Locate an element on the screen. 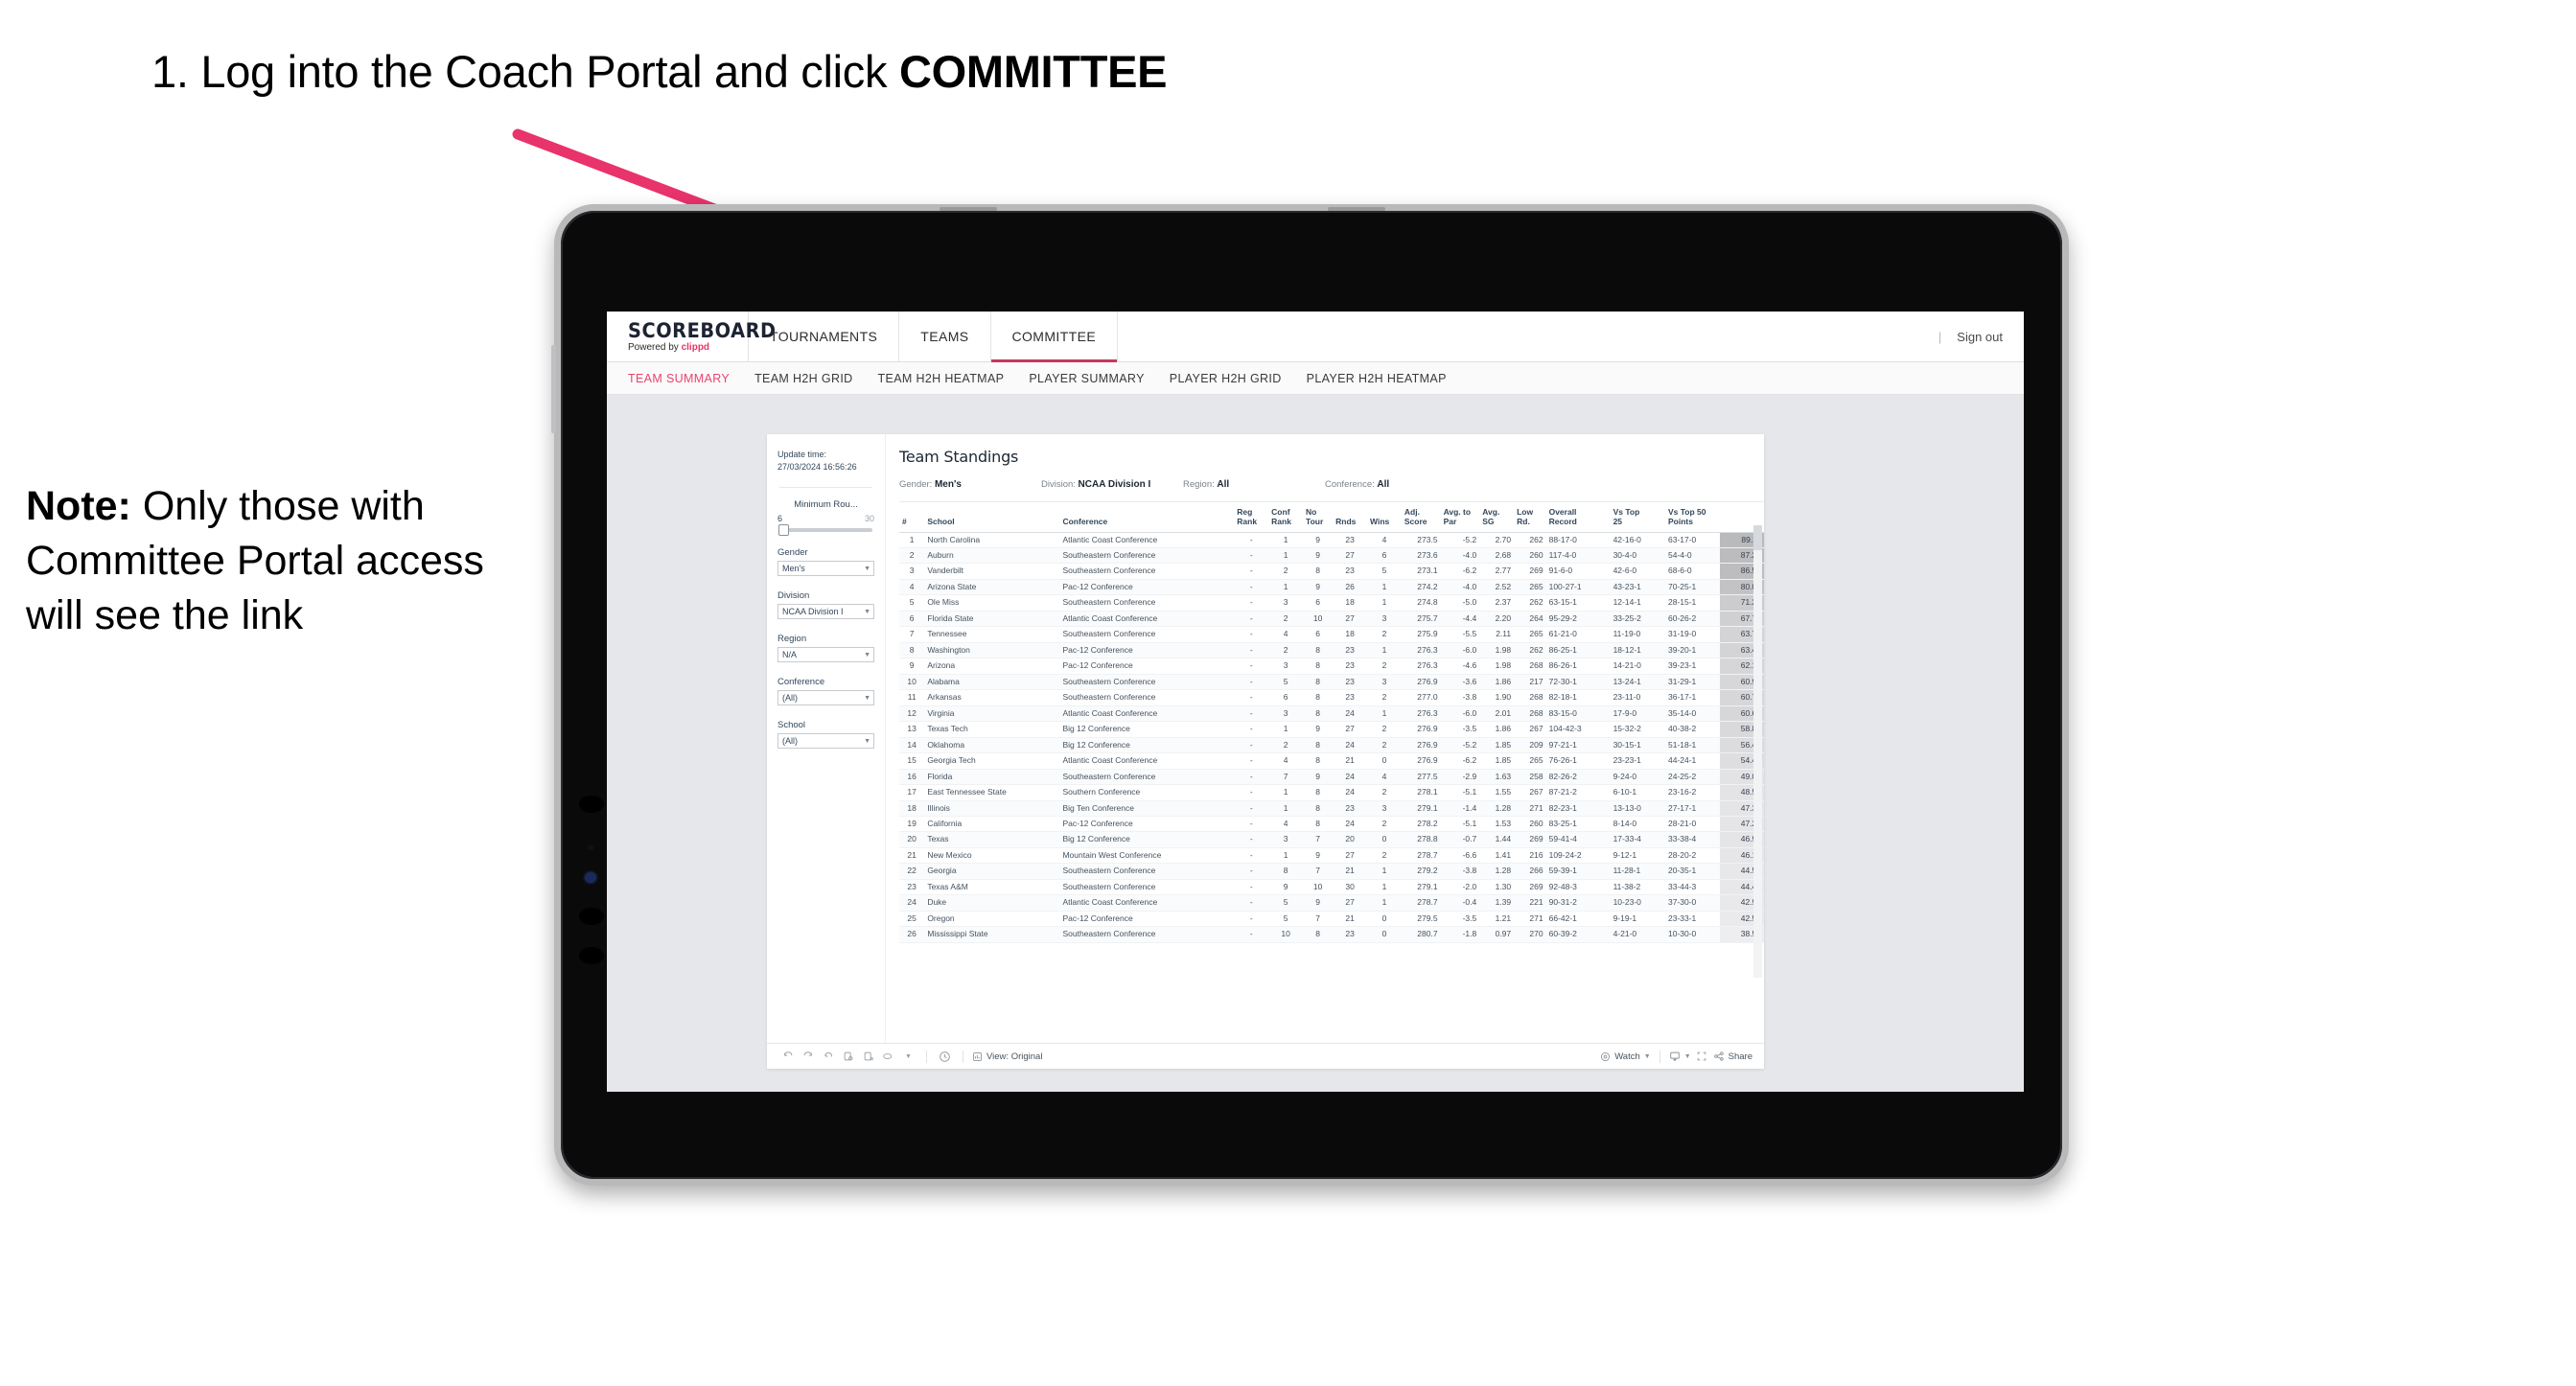 This screenshot has height=1386, width=2576. cell-overall-record: 82-26-2 is located at coordinates (1578, 778).